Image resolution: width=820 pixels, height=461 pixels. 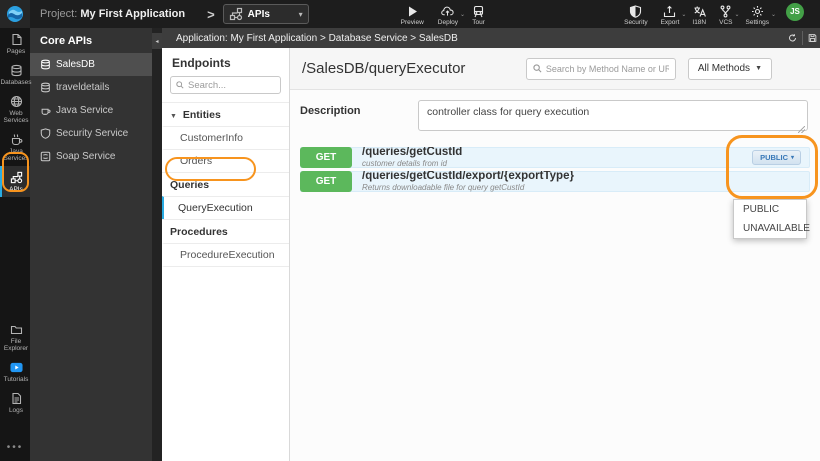 What do you see at coordinates (225, 137) in the screenshot?
I see `endpoint-item-customerinfo: CustomerInfo` at bounding box center [225, 137].